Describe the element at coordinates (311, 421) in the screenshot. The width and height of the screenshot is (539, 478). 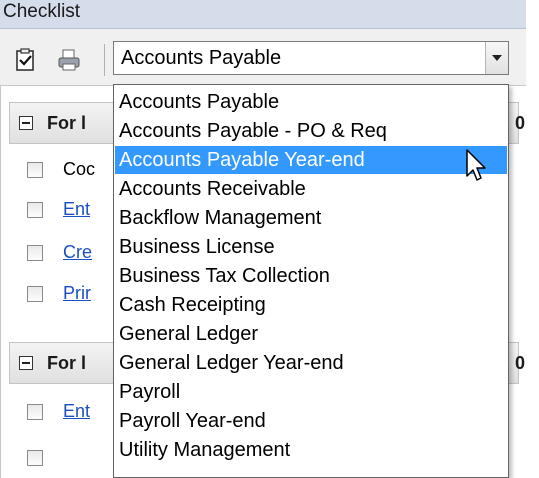
I see `dropdown-option: Payroll Year-end` at that location.